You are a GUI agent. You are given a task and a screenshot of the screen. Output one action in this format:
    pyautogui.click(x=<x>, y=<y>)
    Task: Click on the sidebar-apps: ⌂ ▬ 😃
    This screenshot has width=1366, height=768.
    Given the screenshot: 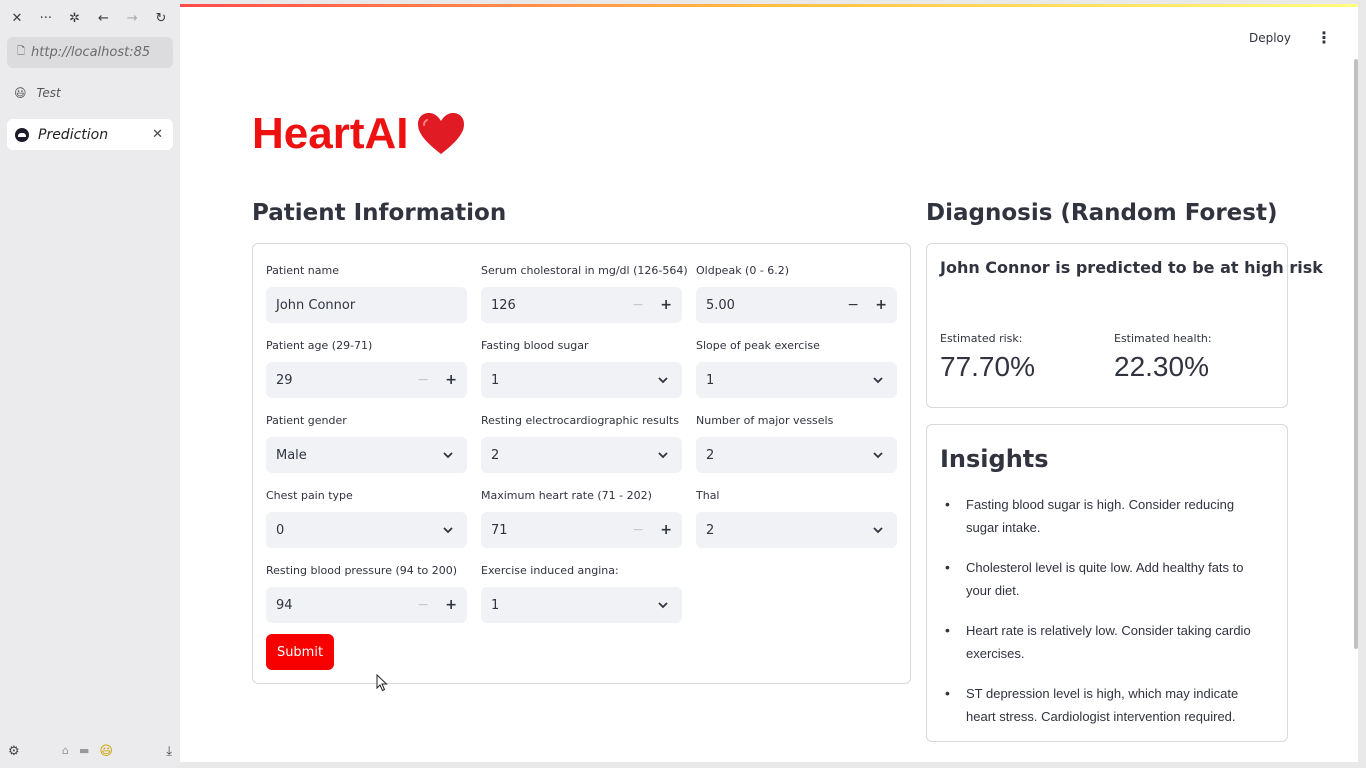 What is the action you would take?
    pyautogui.click(x=87, y=751)
    